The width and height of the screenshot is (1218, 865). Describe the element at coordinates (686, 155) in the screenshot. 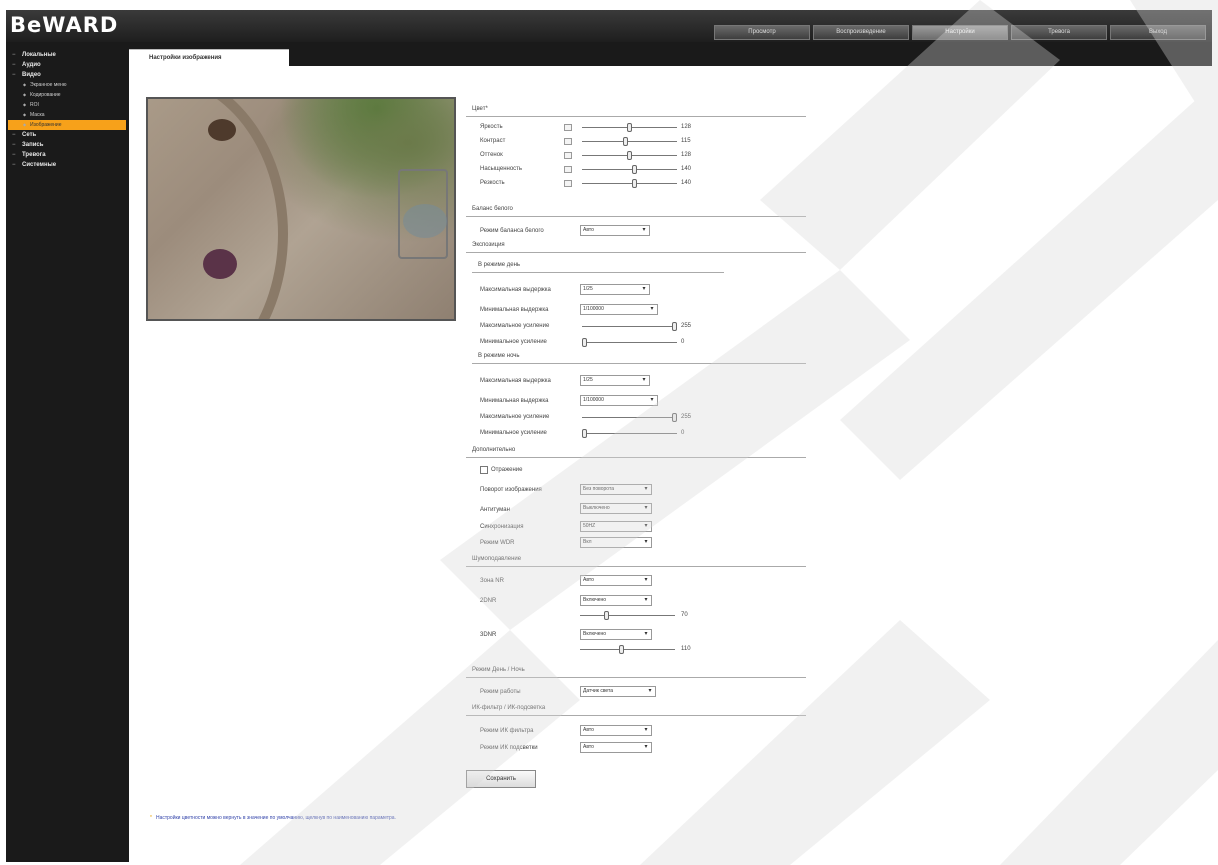

I see `hue-value: 128` at that location.